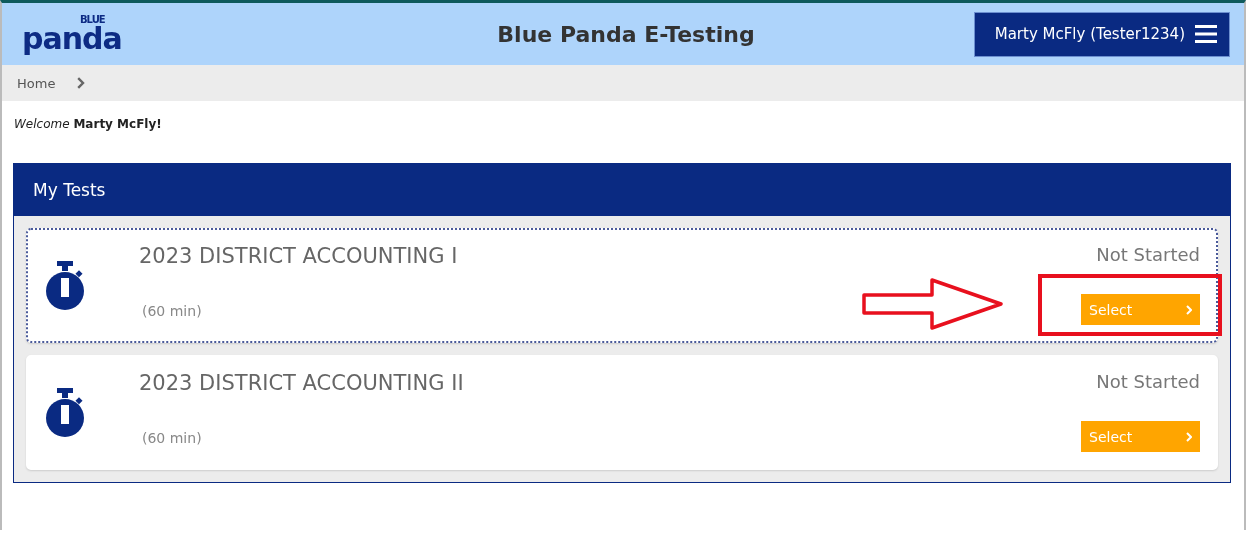 The height and width of the screenshot is (533, 1246). What do you see at coordinates (36, 83) in the screenshot?
I see `breadcrumb-link: Home` at bounding box center [36, 83].